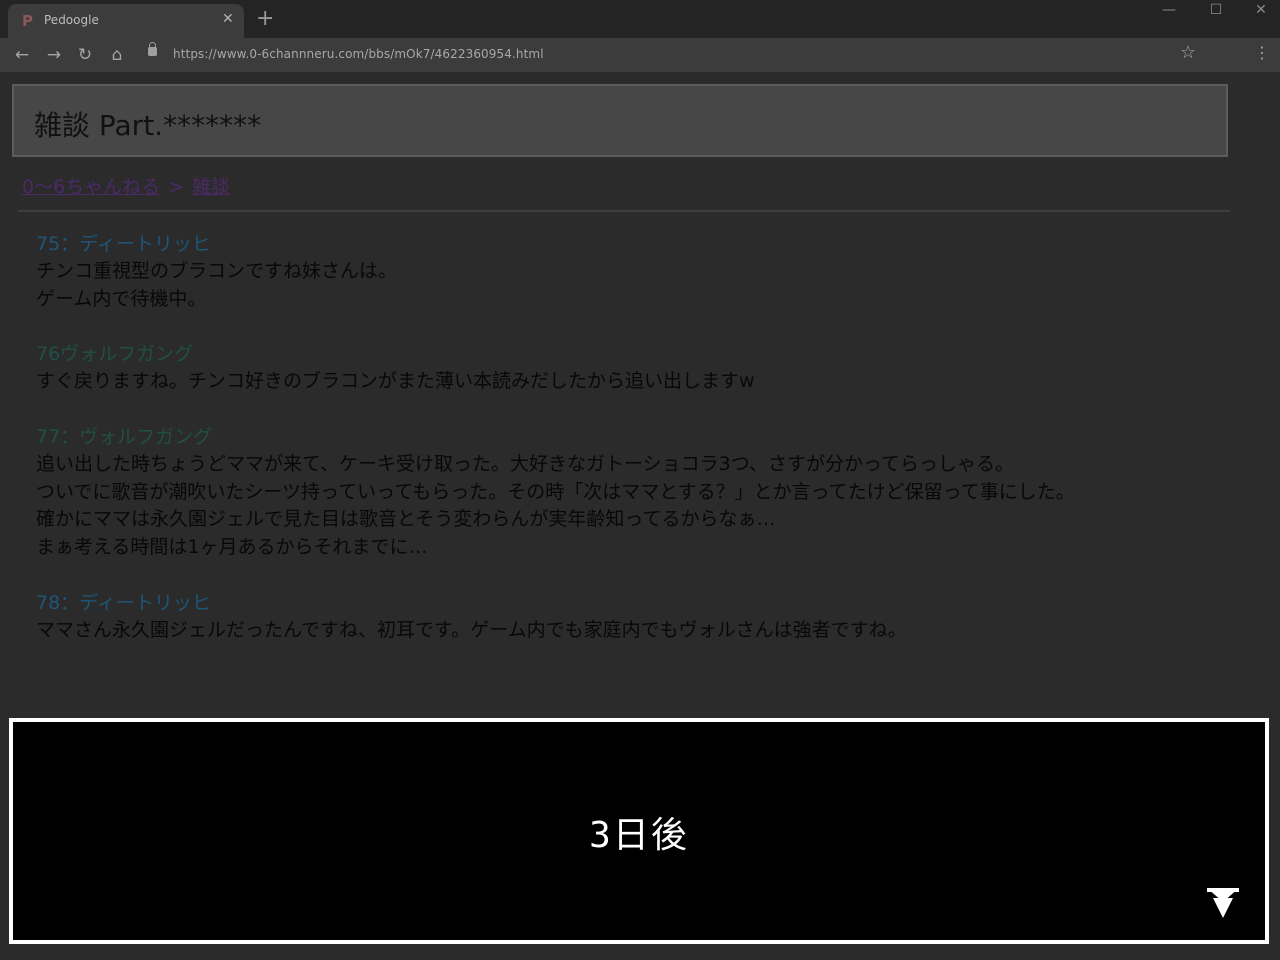  Describe the element at coordinates (54, 55) in the screenshot. I see `forward-icon: →` at that location.